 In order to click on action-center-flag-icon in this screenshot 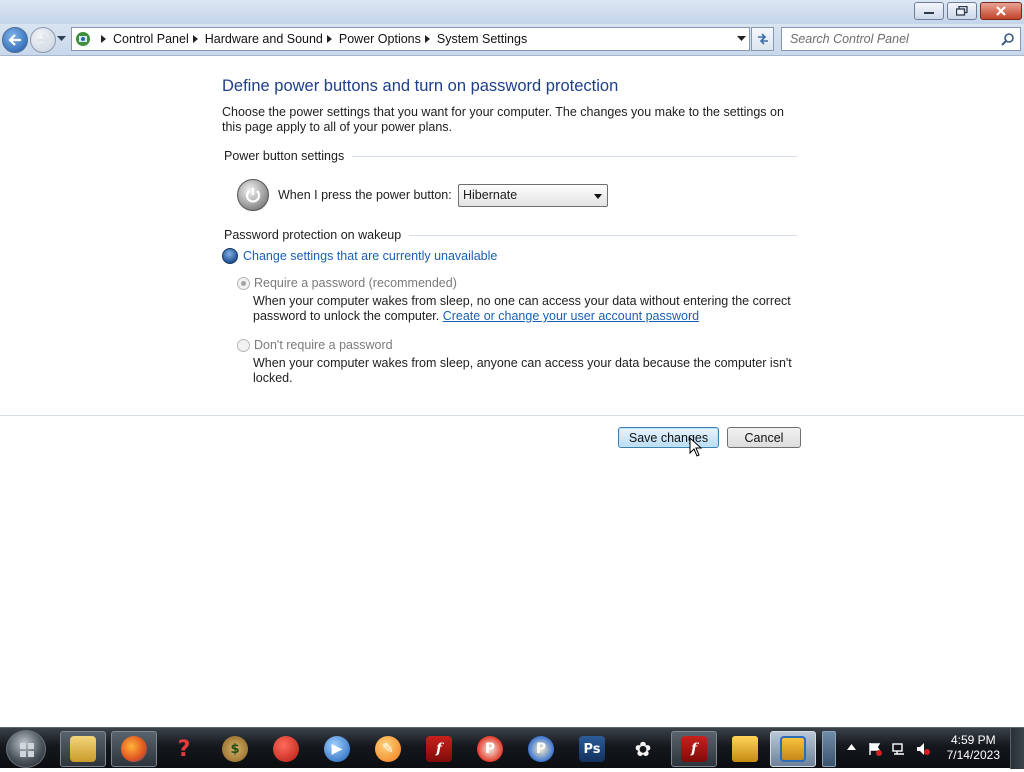, I will do `click(875, 749)`.